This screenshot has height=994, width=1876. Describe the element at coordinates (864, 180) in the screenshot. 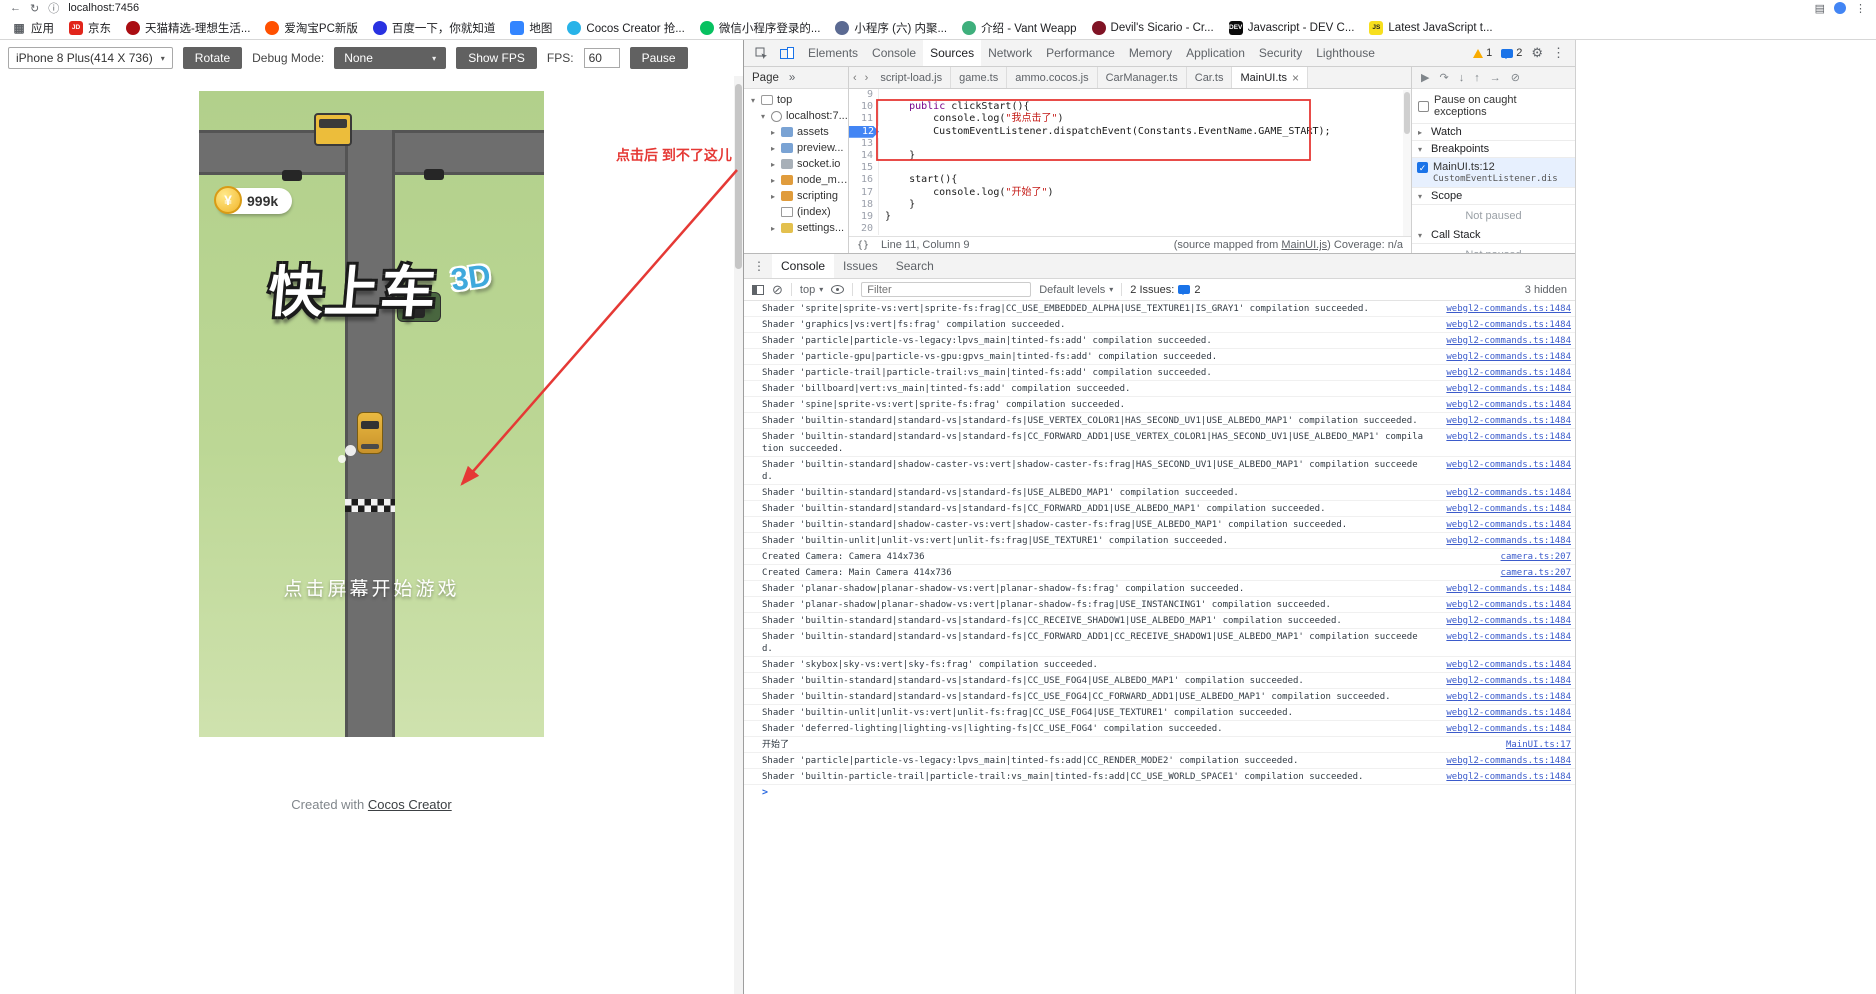

I see `line-number: 16` at that location.